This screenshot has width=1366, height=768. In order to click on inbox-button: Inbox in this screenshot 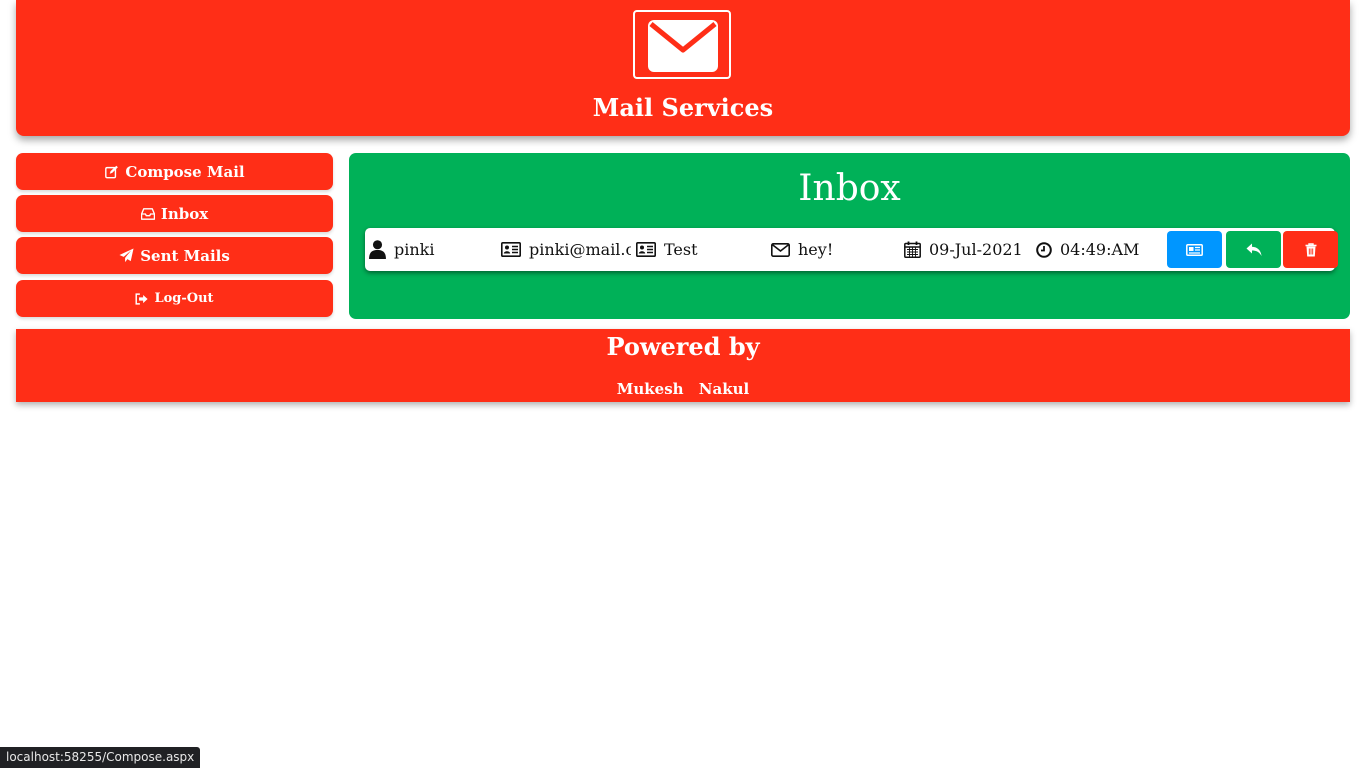, I will do `click(174, 213)`.